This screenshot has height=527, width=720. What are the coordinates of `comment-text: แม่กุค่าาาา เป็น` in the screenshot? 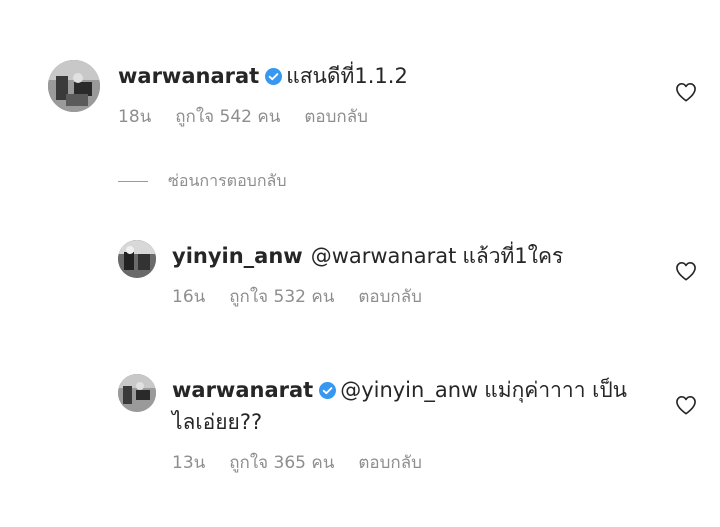 It's located at (556, 390).